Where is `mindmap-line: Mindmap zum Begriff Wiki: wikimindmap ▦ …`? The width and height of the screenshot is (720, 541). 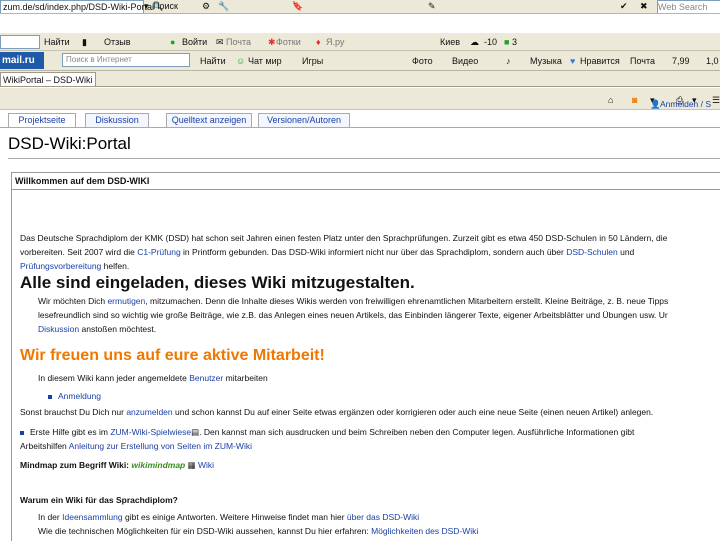 mindmap-line: Mindmap zum Begriff Wiki: wikimindmap ▦ … is located at coordinates (117, 465).